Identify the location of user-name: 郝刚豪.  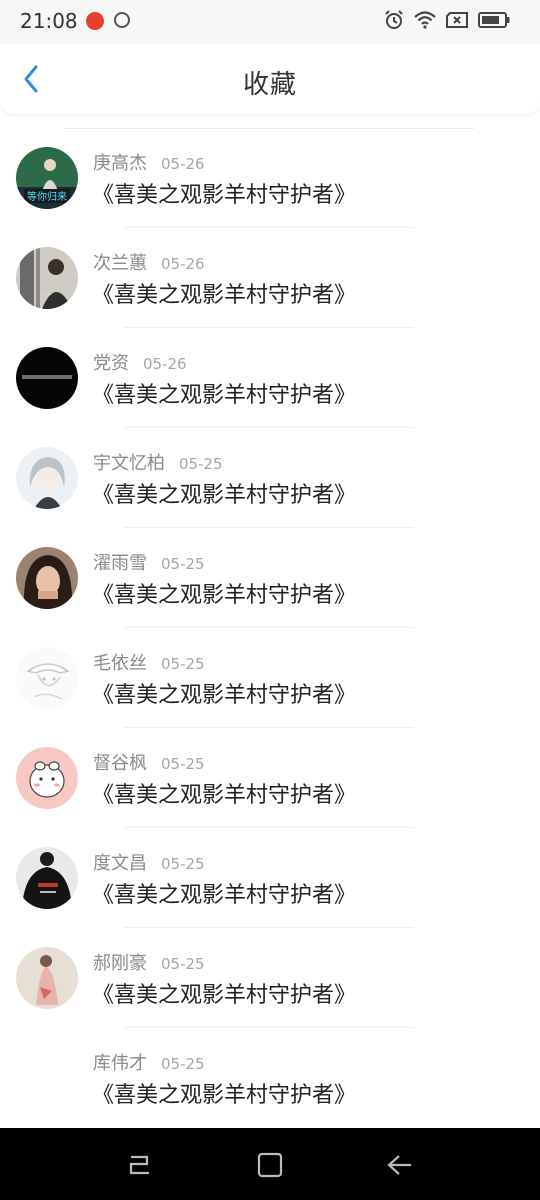
(120, 963).